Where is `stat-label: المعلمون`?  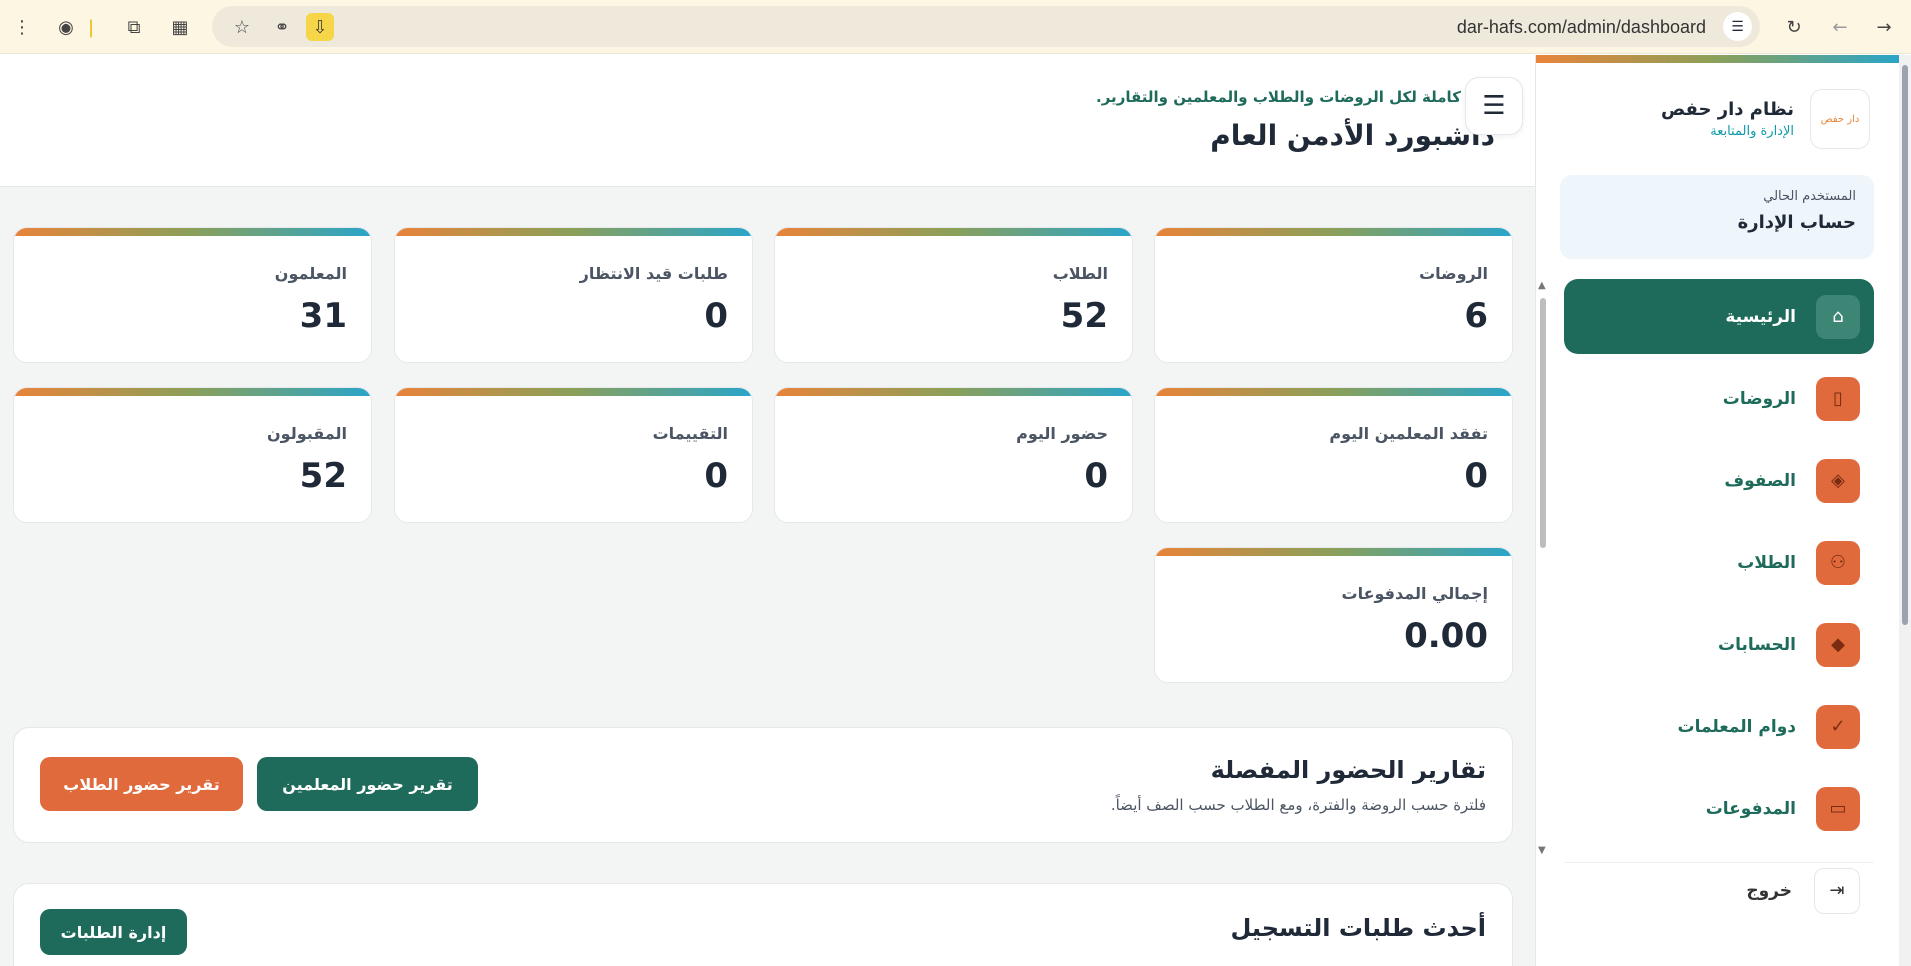 stat-label: المعلمون is located at coordinates (310, 273).